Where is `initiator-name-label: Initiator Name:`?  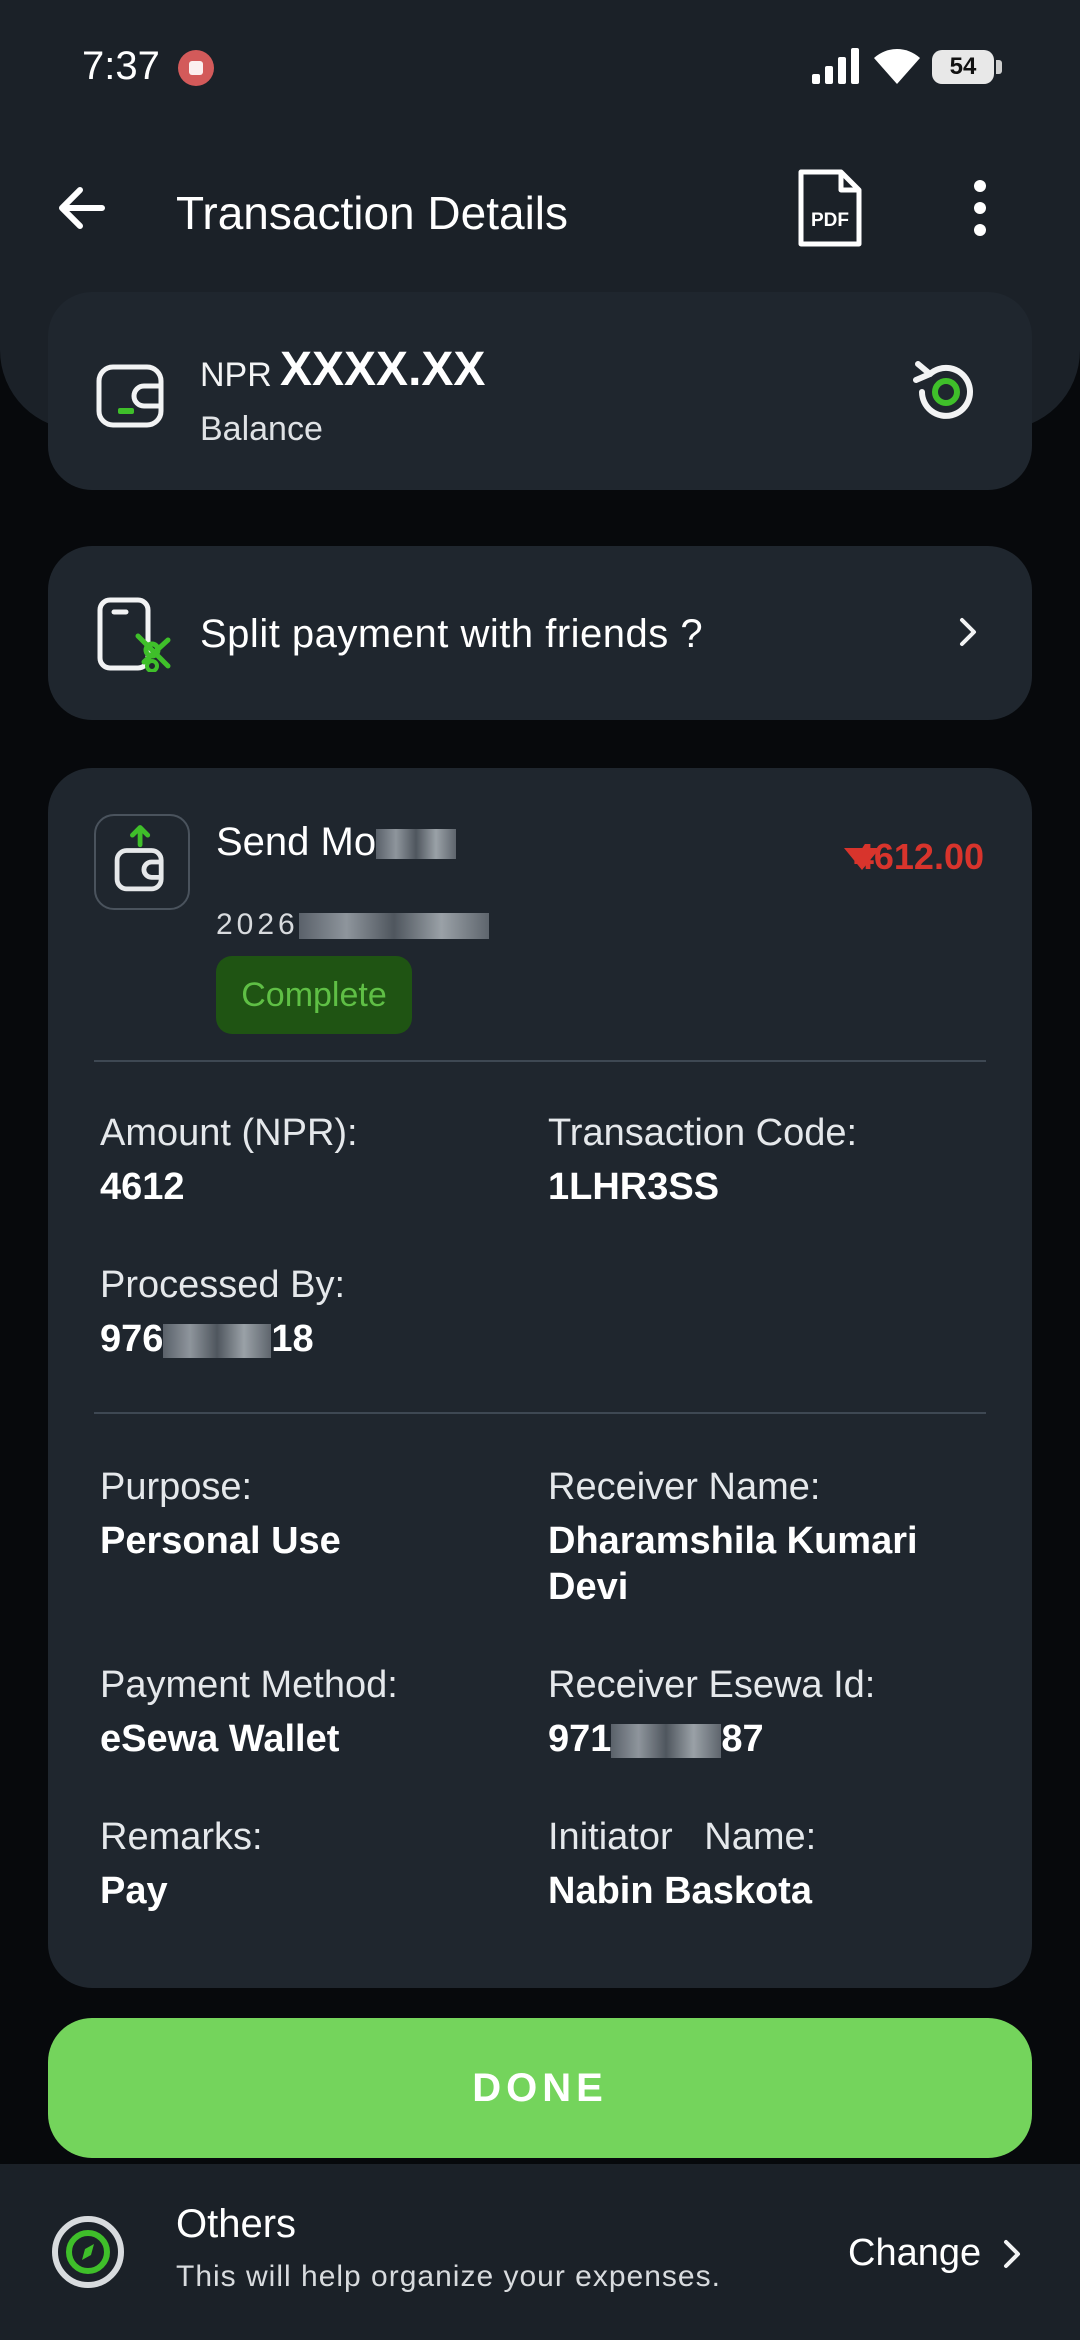
initiator-name-label: Initiator Name: is located at coordinates (682, 1837).